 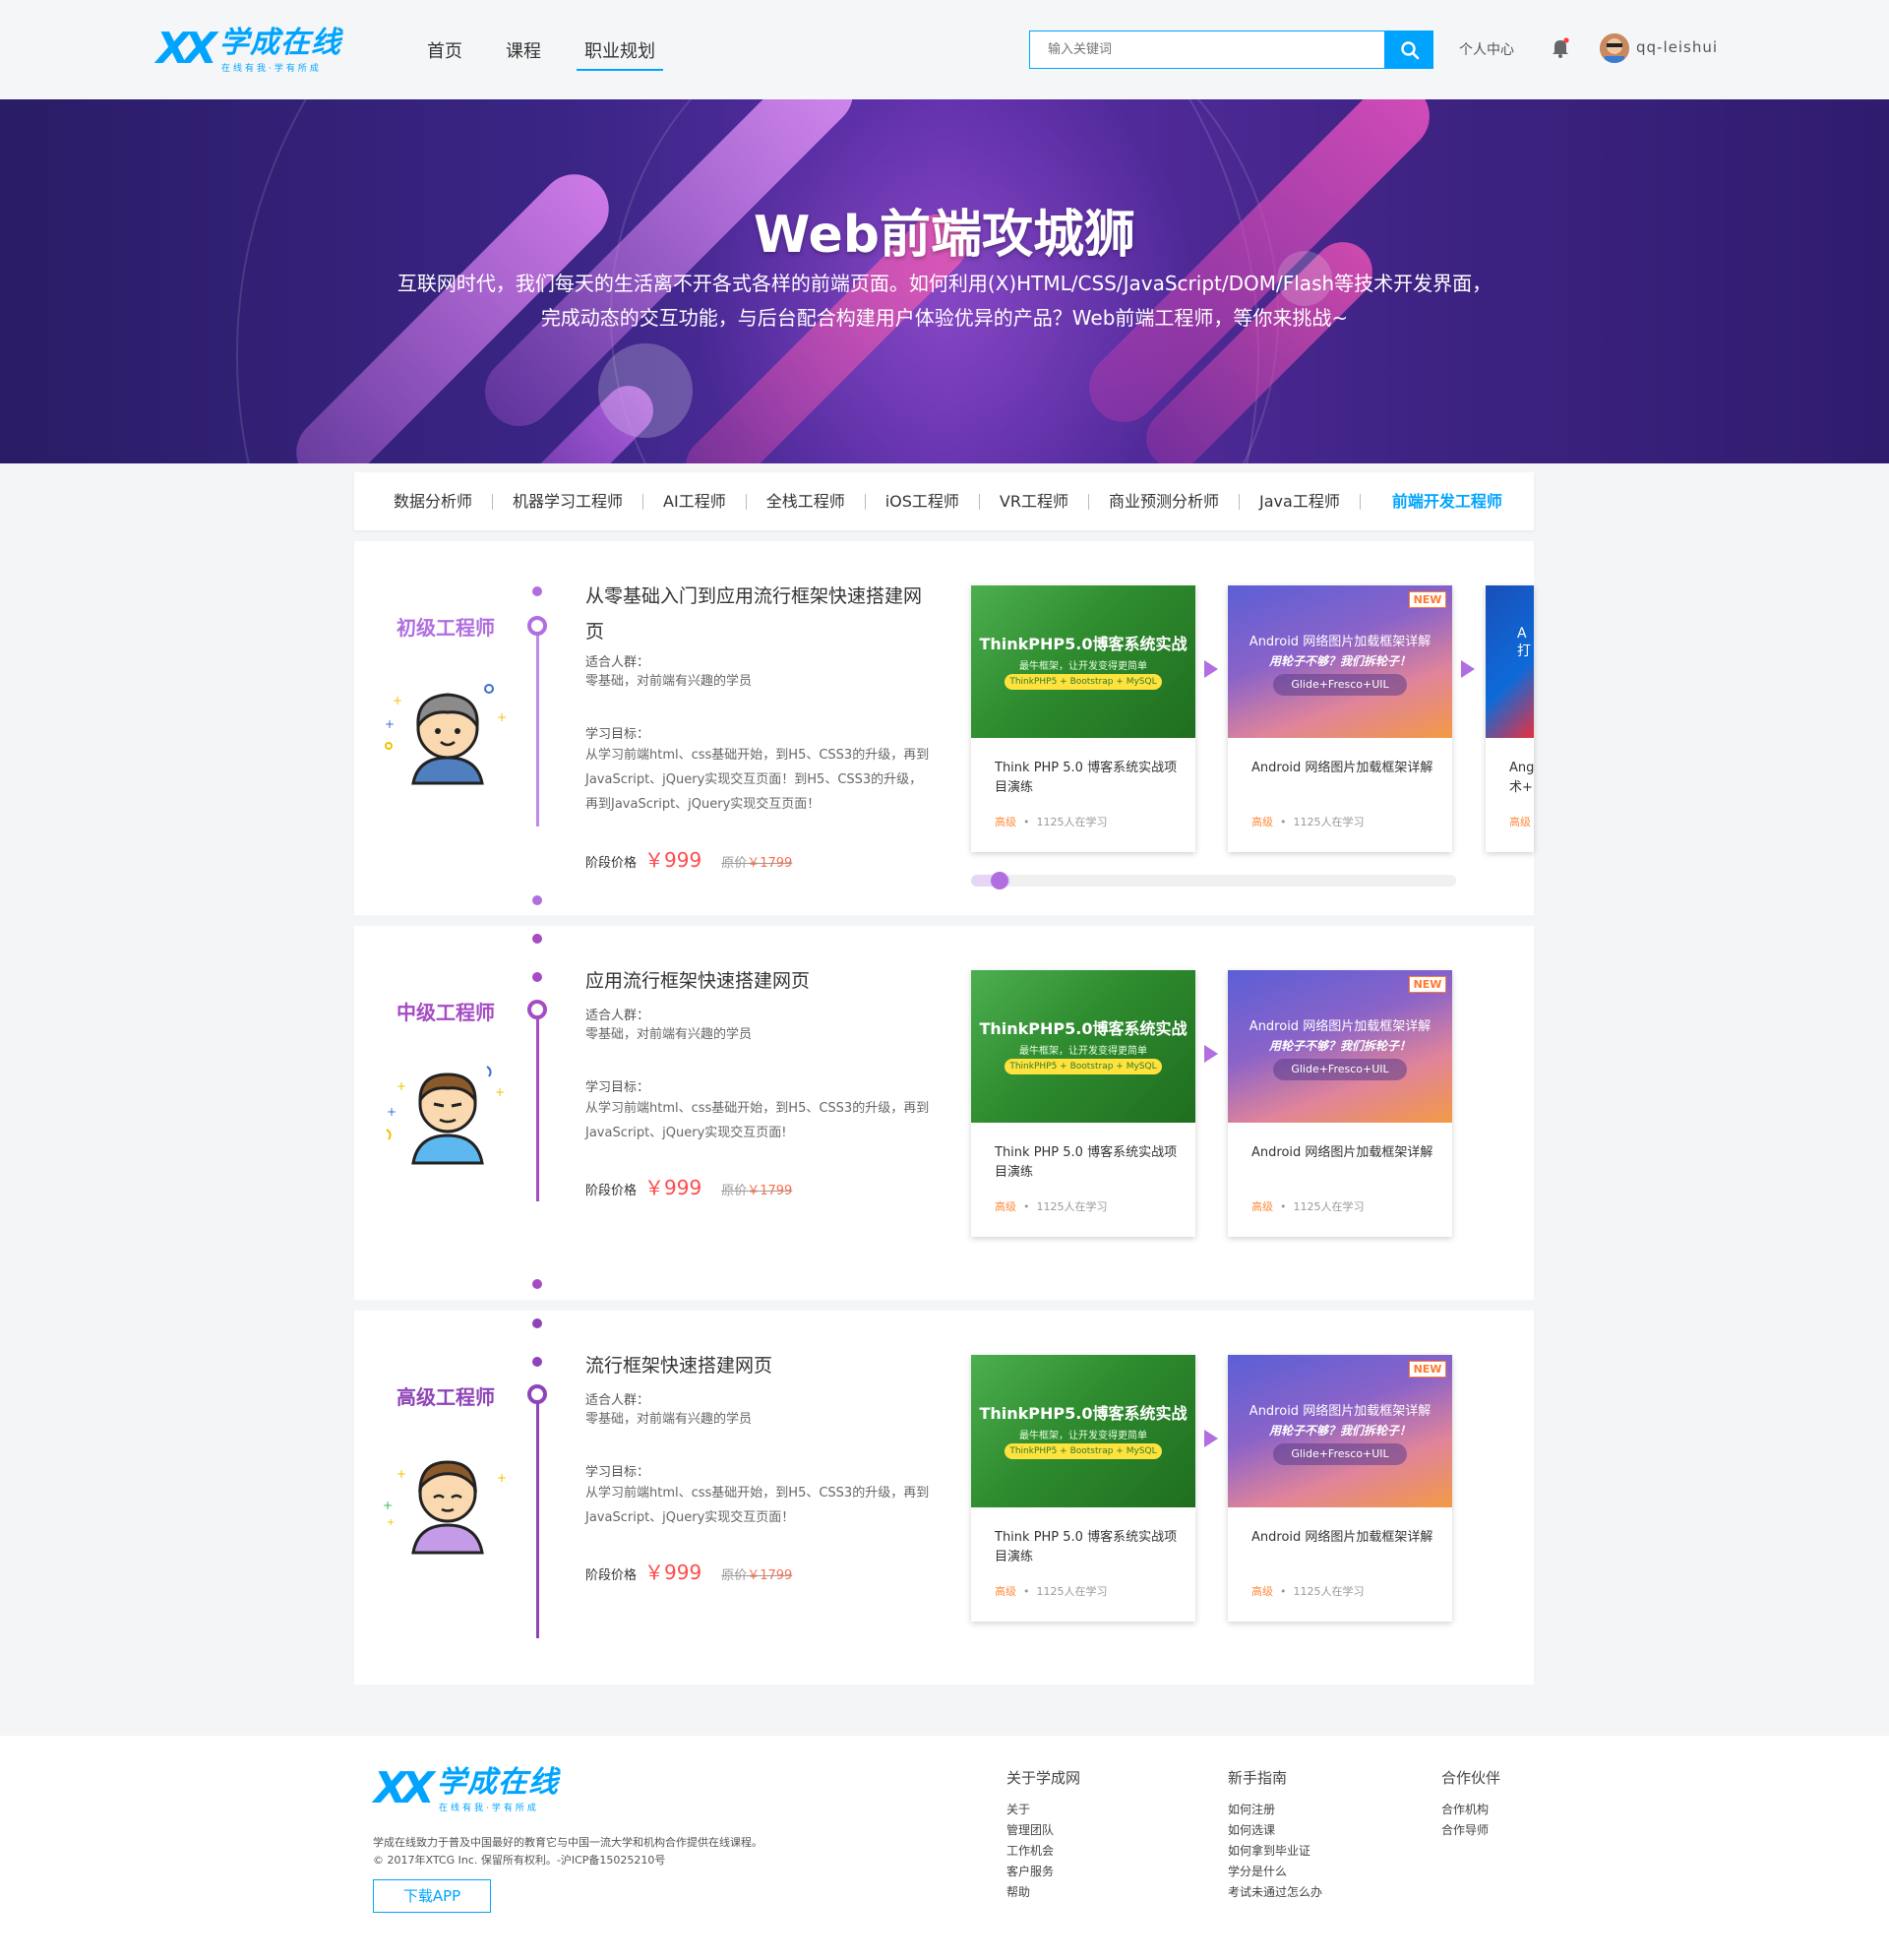 I want to click on footer-link: 帮助, so click(x=1043, y=1892).